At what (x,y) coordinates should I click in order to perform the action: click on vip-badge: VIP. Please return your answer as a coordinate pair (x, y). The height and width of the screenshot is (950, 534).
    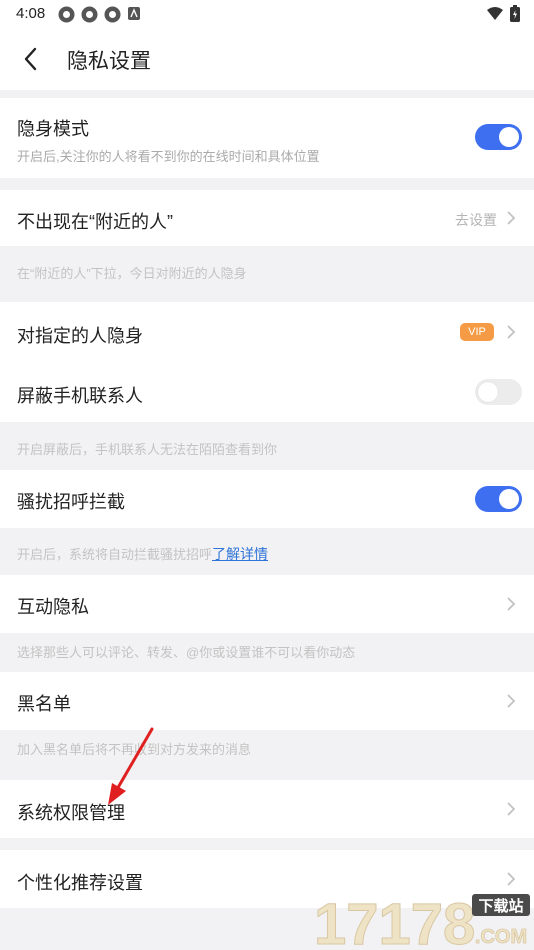
    Looking at the image, I should click on (477, 332).